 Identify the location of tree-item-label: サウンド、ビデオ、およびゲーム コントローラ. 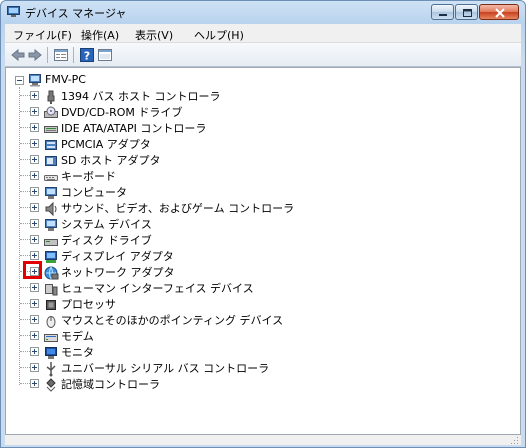
(177, 209).